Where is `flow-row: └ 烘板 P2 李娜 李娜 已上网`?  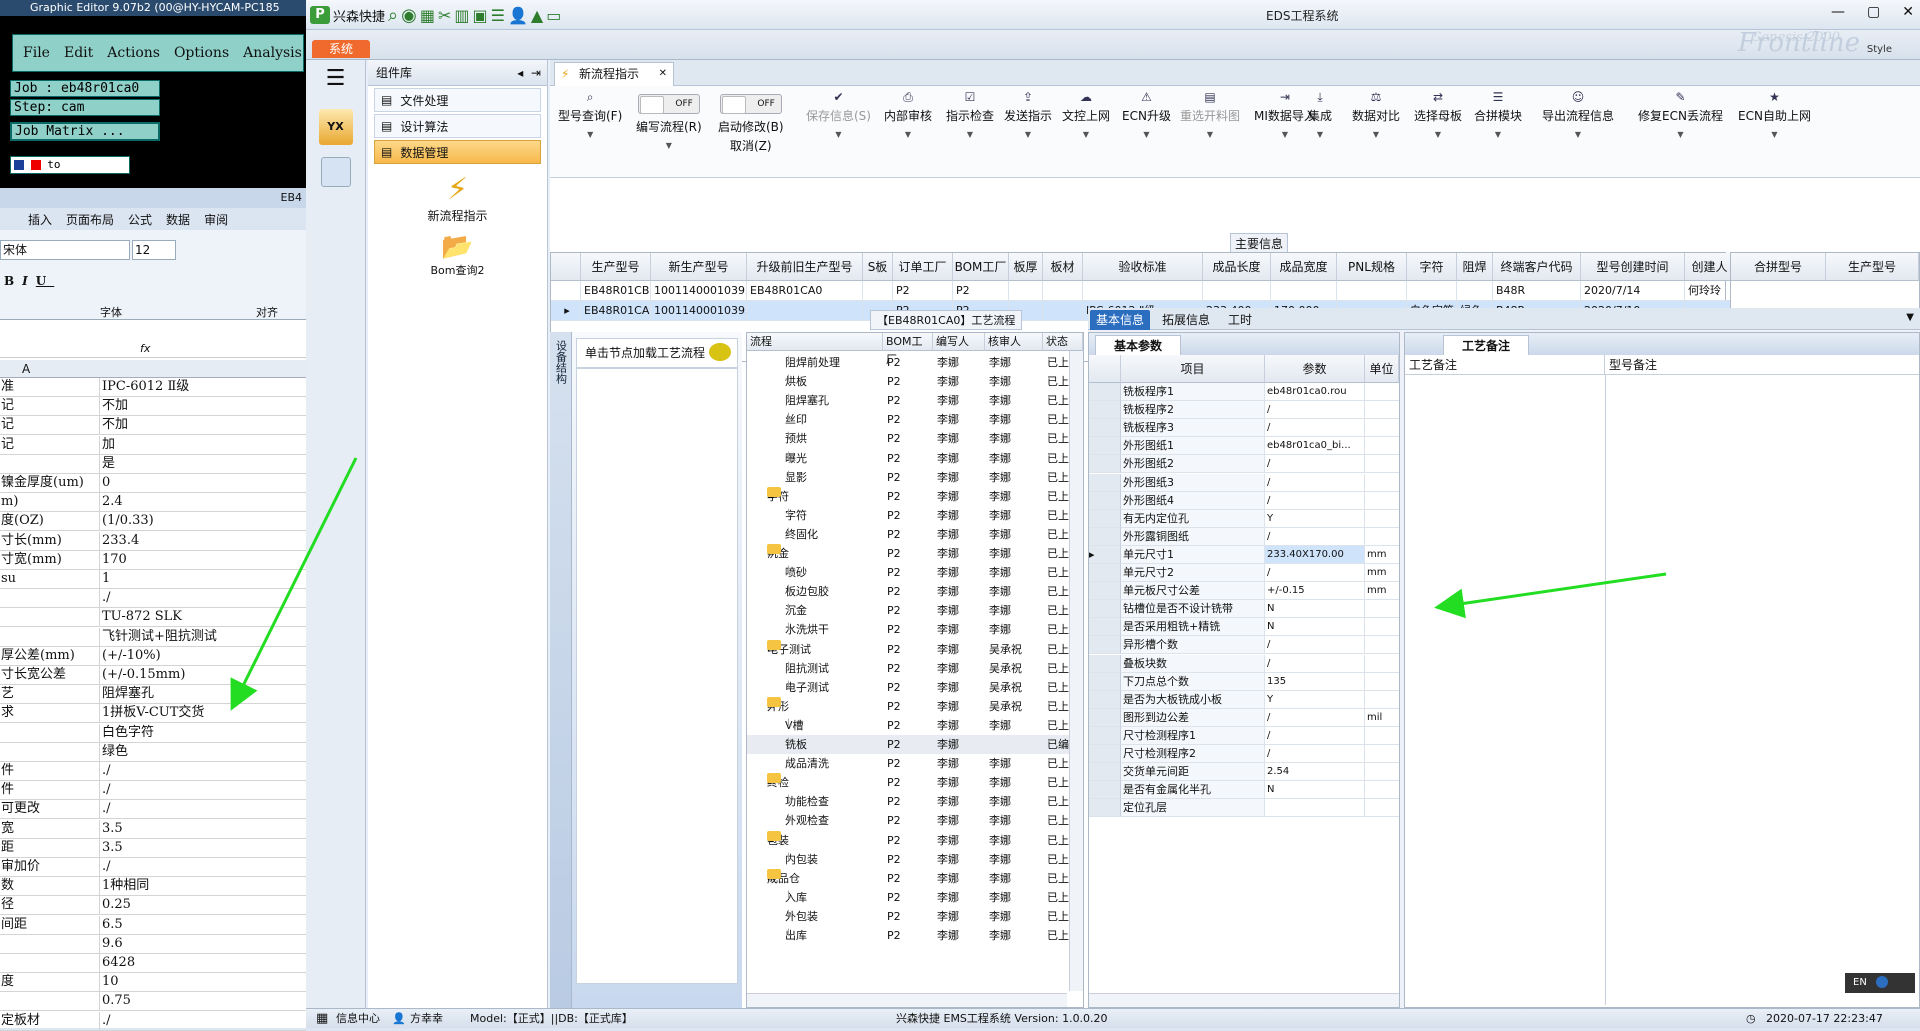 flow-row: └ 烘板 P2 李娜 李娜 已上网 is located at coordinates (913, 381).